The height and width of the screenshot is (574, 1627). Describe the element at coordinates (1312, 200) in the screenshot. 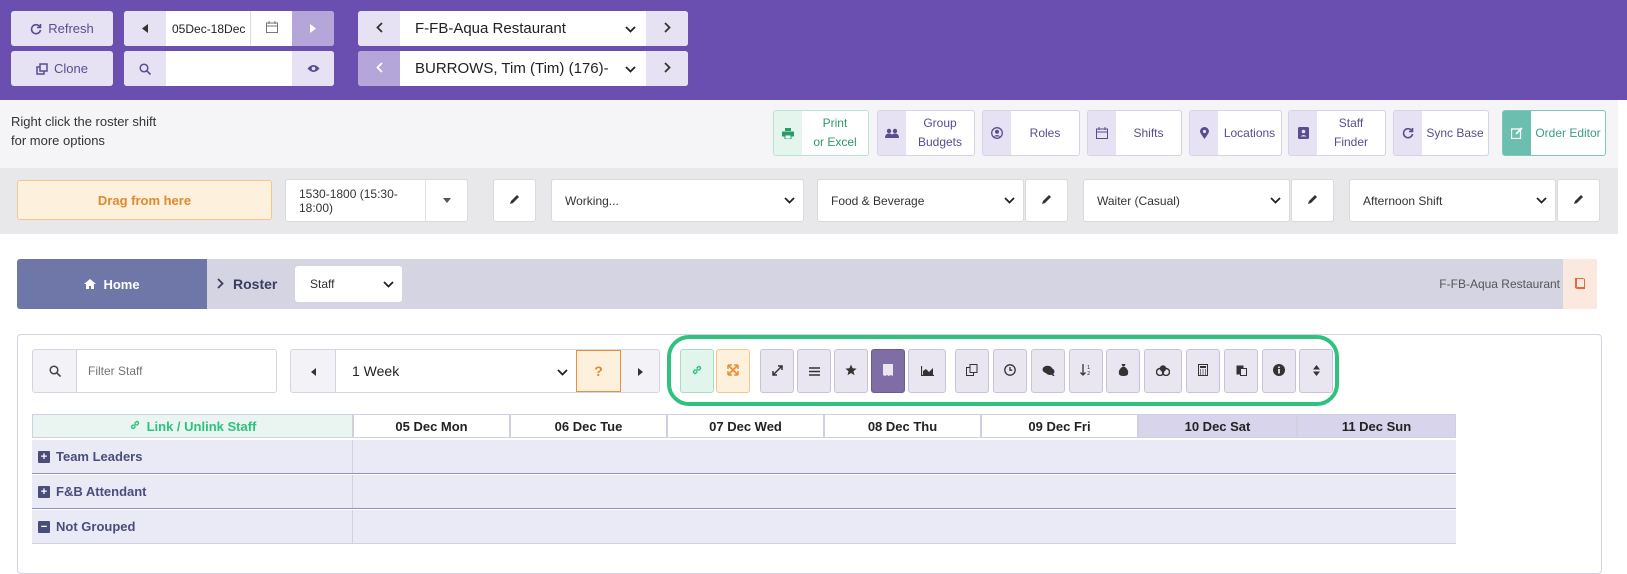

I see `edit-role-button` at that location.